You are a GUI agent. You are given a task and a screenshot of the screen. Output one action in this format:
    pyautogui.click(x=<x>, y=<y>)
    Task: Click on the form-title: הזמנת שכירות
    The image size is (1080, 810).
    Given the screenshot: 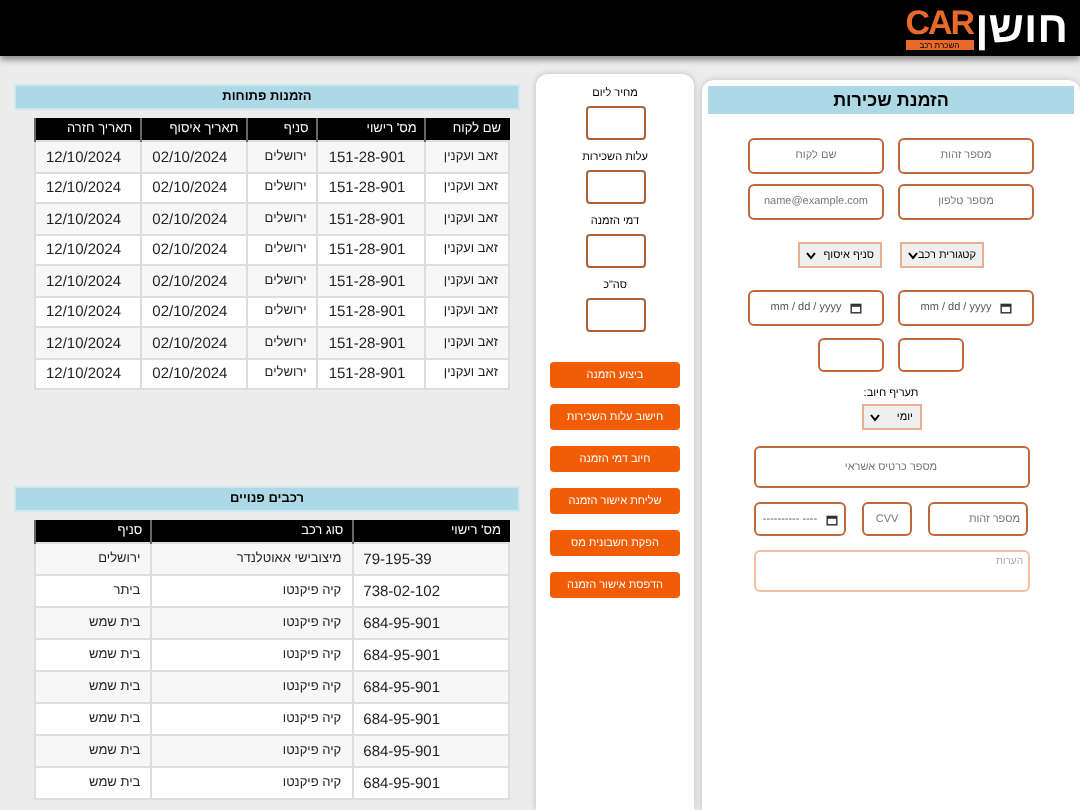 What is the action you would take?
    pyautogui.click(x=891, y=100)
    